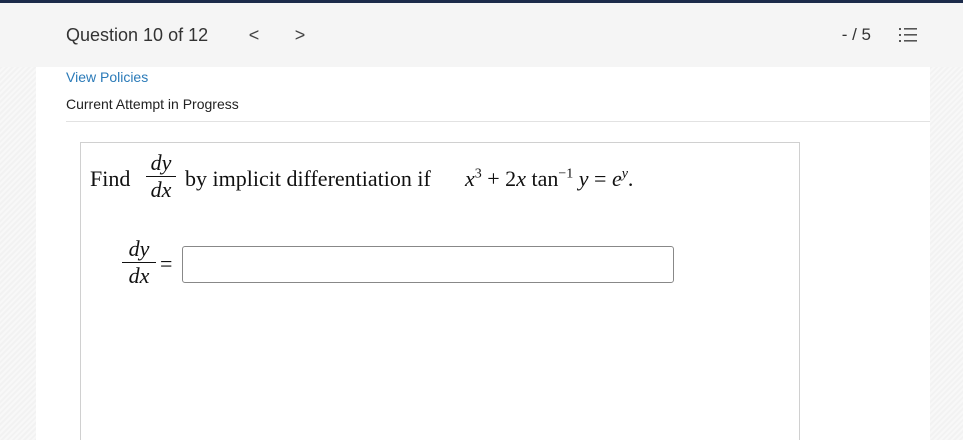 The width and height of the screenshot is (963, 440). I want to click on var-x-2: x, so click(521, 178).